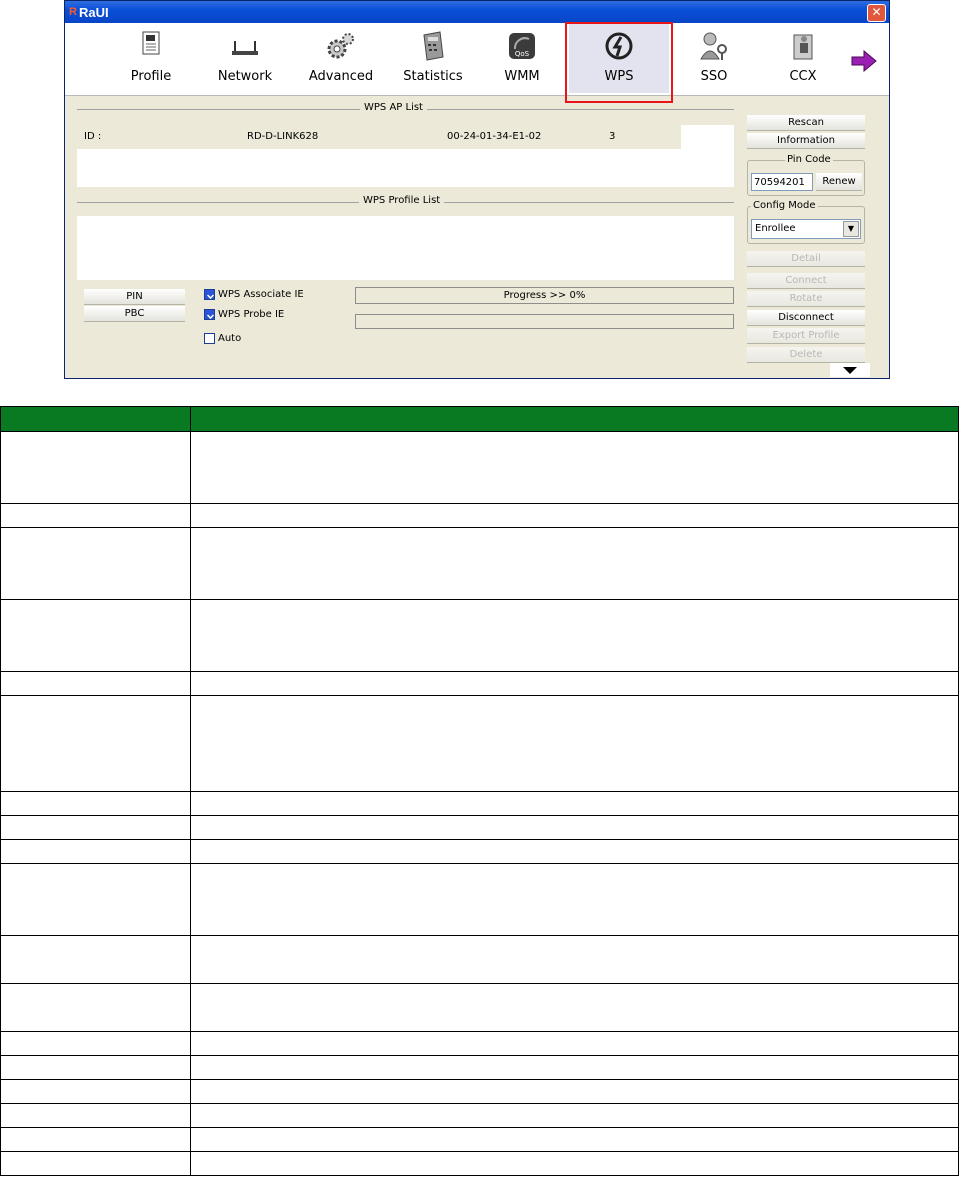 This screenshot has width=959, height=1195. What do you see at coordinates (261, 294) in the screenshot?
I see `wps-associate-ie-label: WPS Associate IE` at bounding box center [261, 294].